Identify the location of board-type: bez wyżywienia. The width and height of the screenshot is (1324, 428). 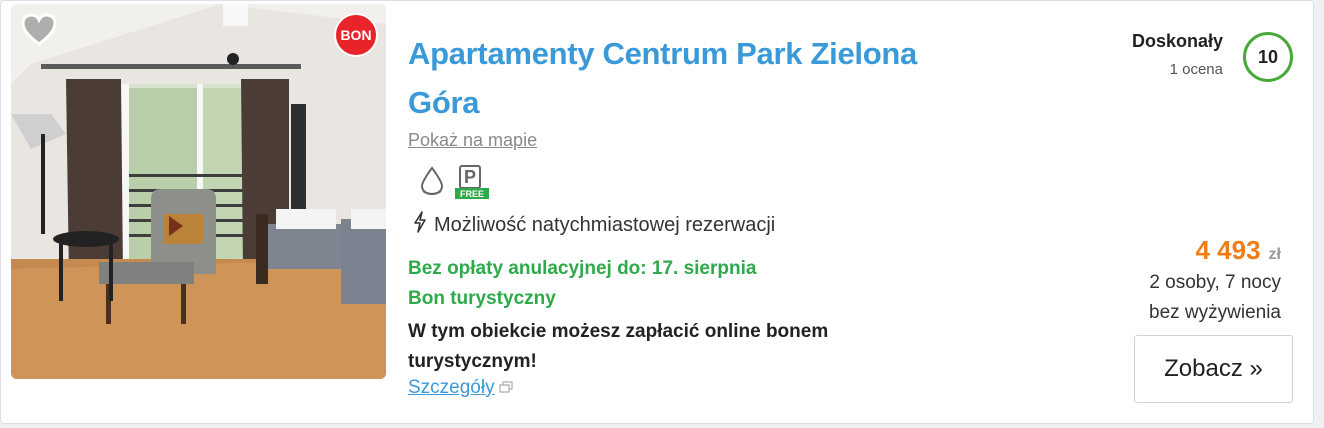
(1215, 312).